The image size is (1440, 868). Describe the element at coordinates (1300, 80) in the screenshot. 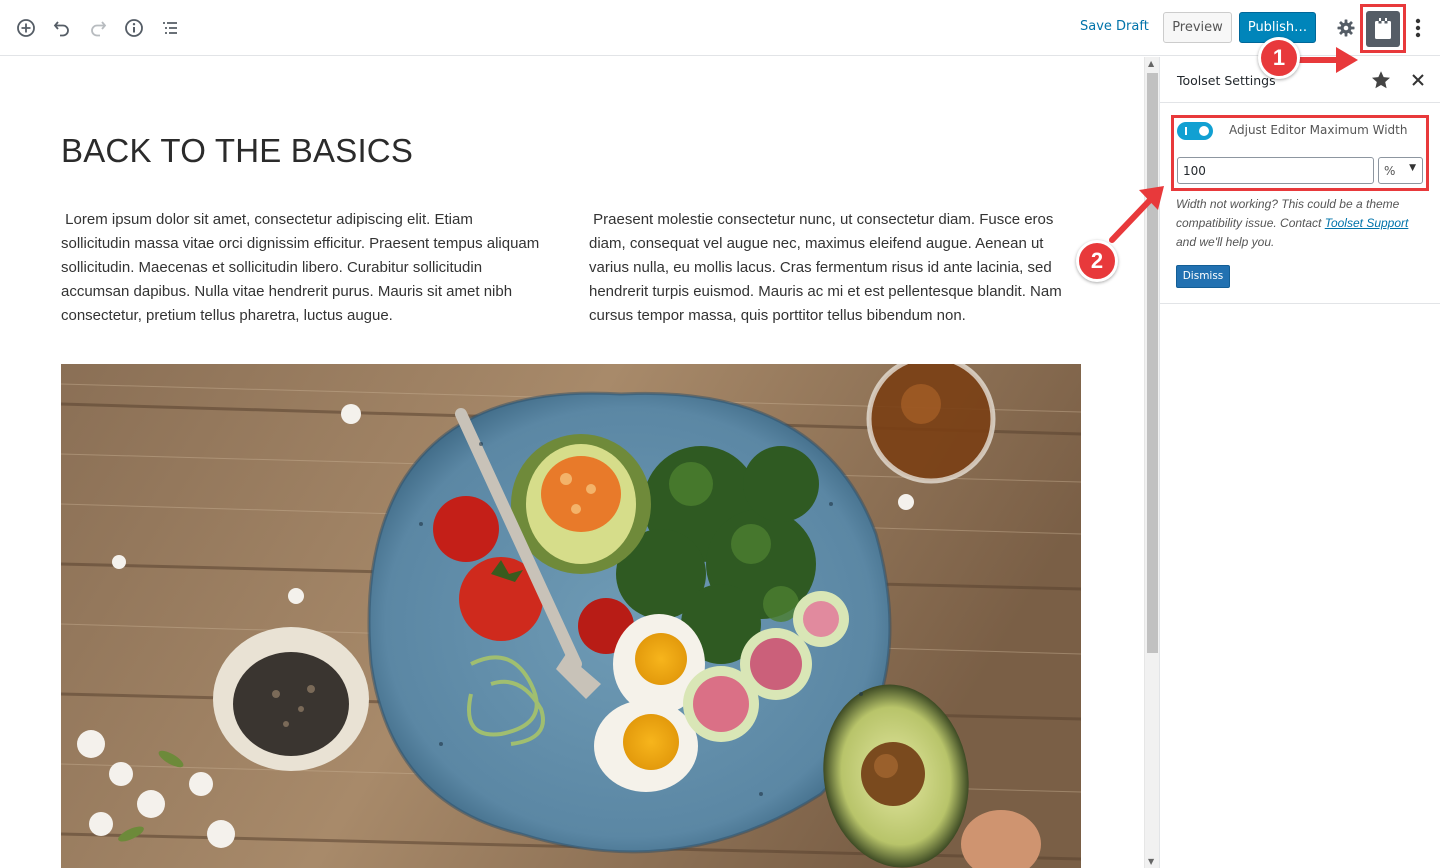

I see `sidebar-header: Toolset Settings` at that location.